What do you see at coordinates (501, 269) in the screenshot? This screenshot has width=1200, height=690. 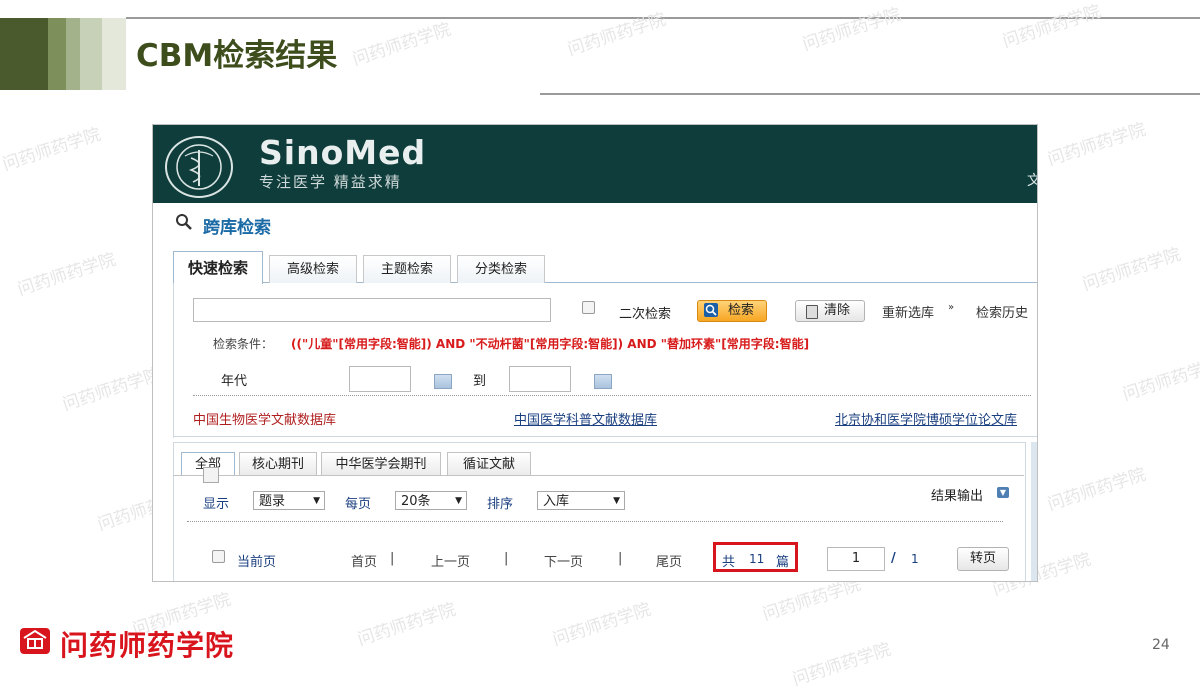 I see `tab-category-search: 分类检索` at bounding box center [501, 269].